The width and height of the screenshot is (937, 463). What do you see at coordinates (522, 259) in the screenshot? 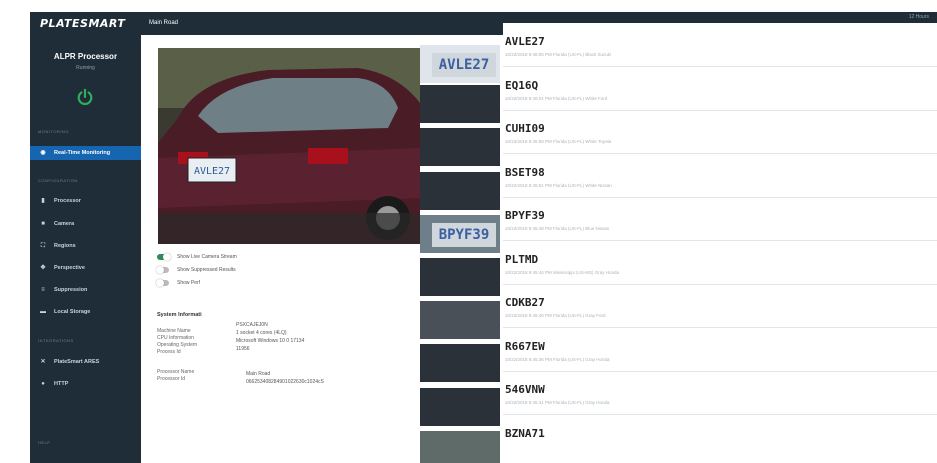
I see `plate-number: PLTMD` at bounding box center [522, 259].